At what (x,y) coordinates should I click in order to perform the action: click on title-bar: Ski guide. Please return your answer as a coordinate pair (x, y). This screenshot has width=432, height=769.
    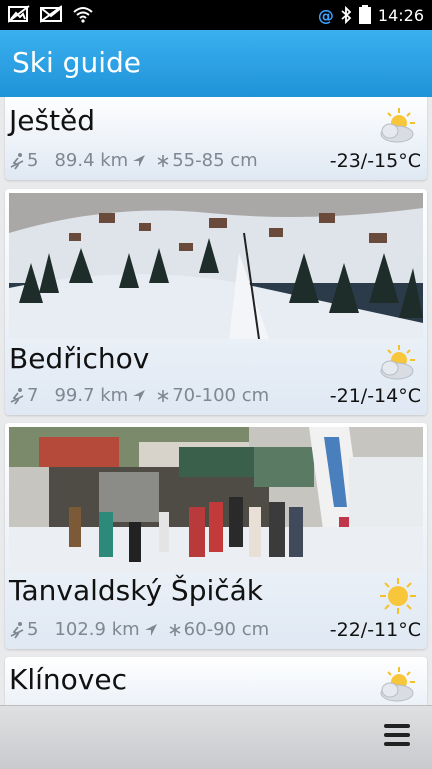
    Looking at the image, I should click on (216, 63).